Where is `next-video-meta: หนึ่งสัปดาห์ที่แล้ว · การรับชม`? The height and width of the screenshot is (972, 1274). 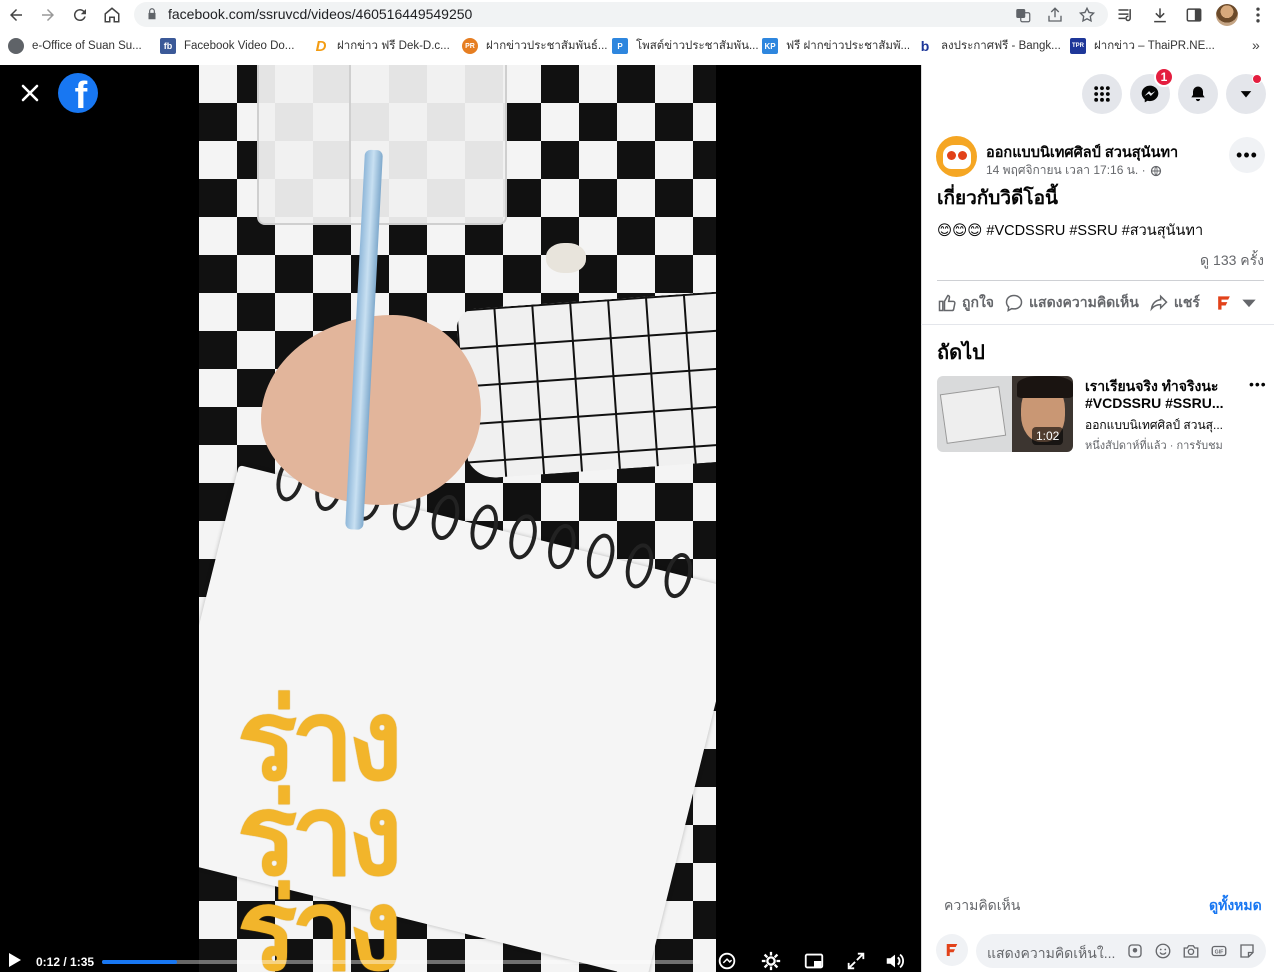
next-video-meta: หนึ่งสัปดาห์ที่แล้ว · การรับชม is located at coordinates (1154, 446).